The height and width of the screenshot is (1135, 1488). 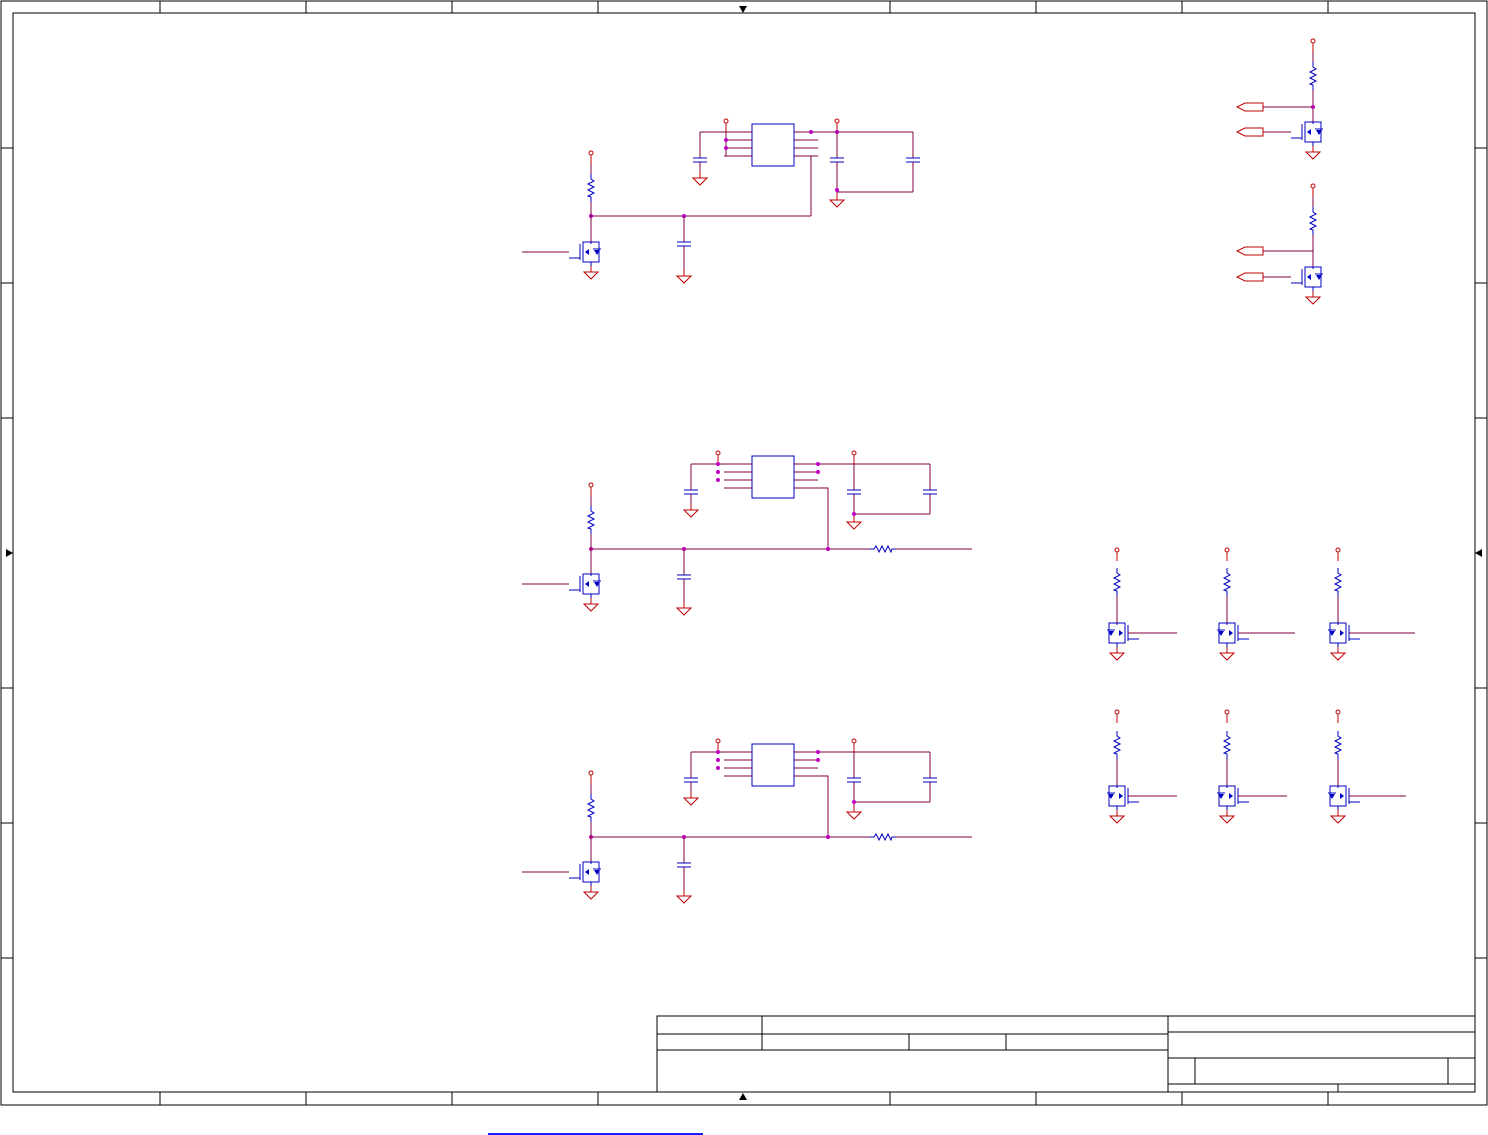 I want to click on title-block, so click(x=1066, y=1054).